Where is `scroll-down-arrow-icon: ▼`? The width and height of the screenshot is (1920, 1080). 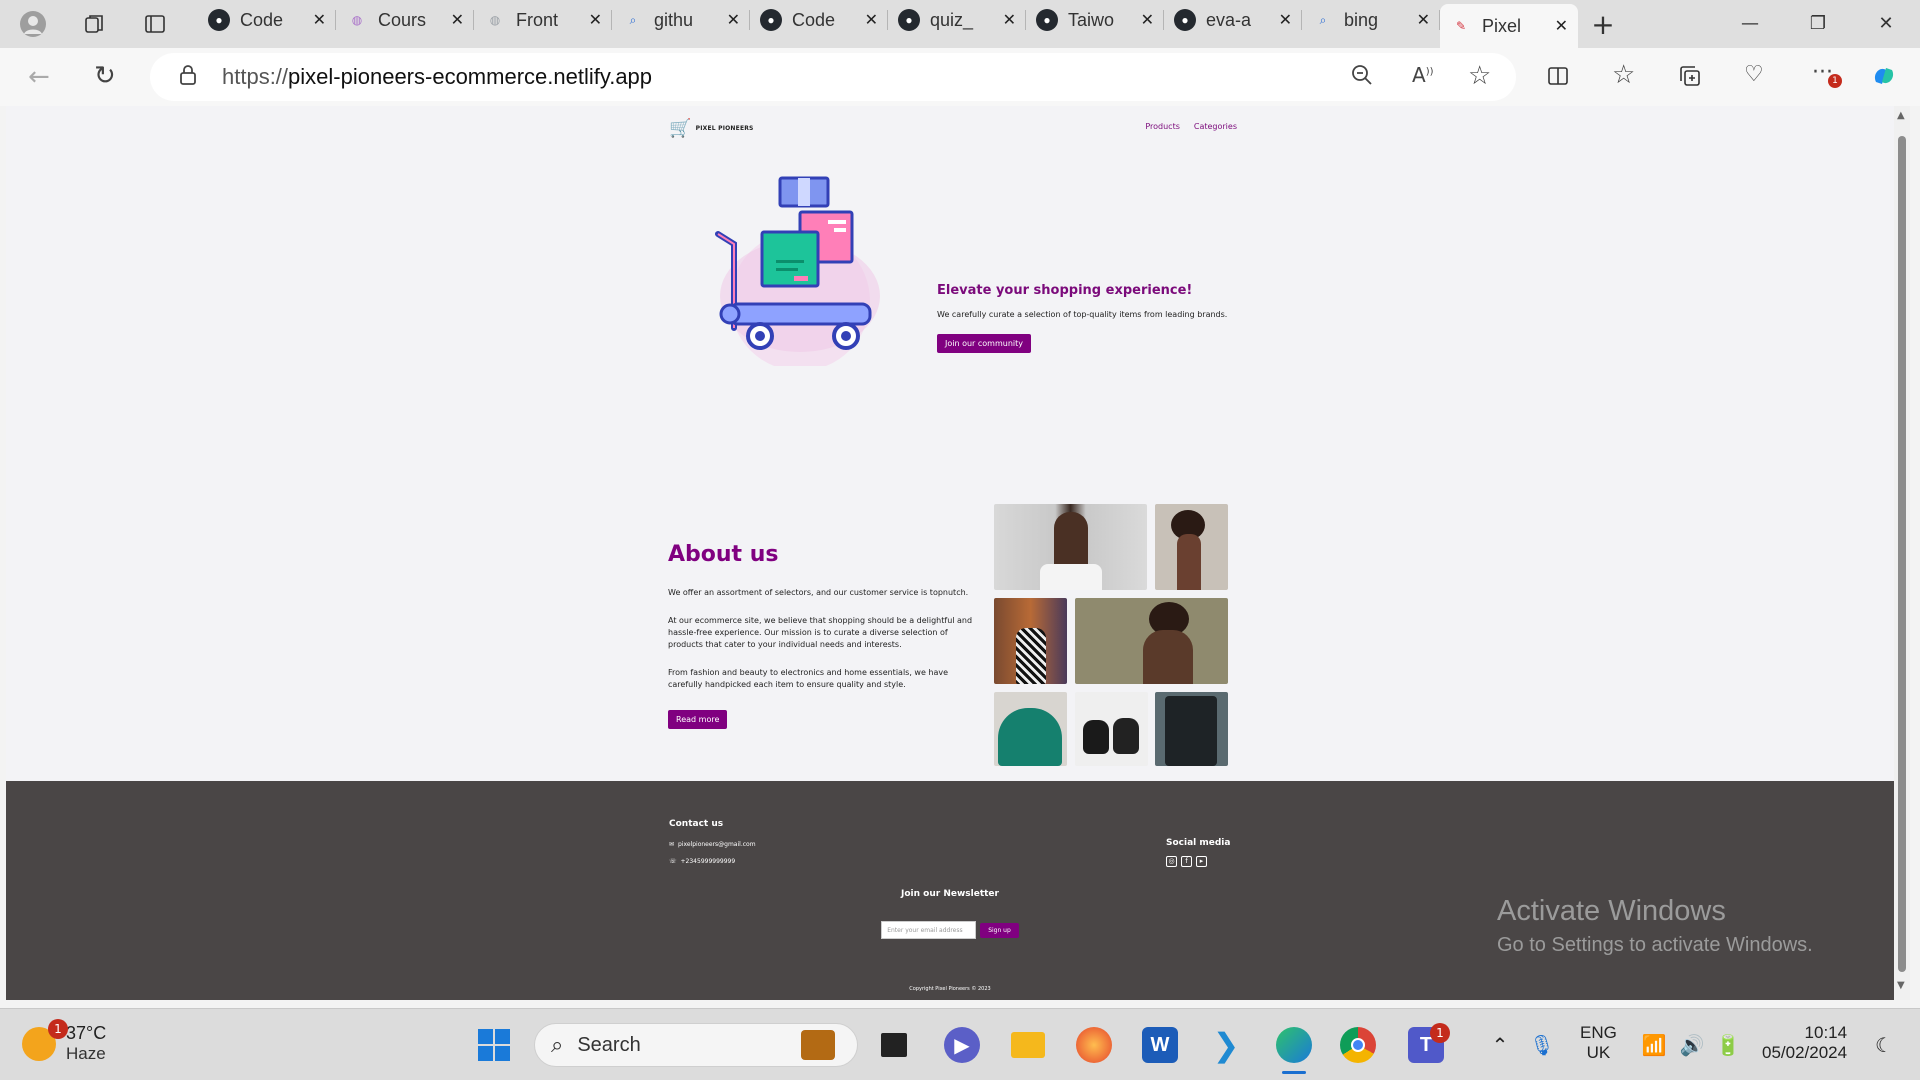 scroll-down-arrow-icon: ▼ is located at coordinates (1901, 985).